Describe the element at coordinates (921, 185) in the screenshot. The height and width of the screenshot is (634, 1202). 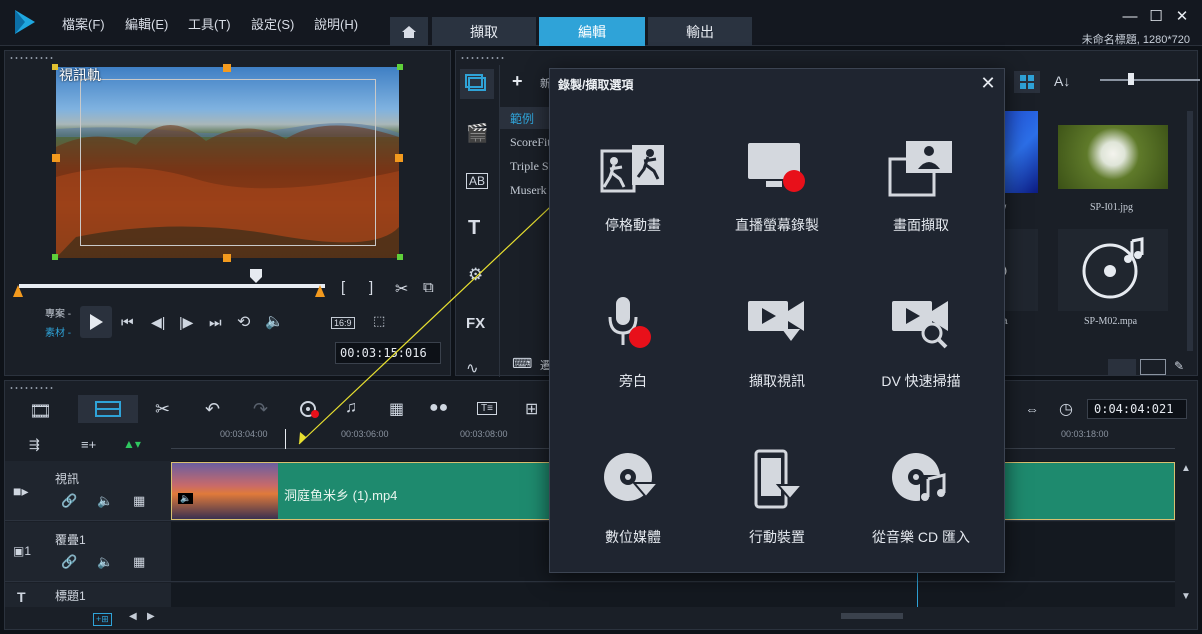
I see `option-snapshot: 畫面擷取` at that location.